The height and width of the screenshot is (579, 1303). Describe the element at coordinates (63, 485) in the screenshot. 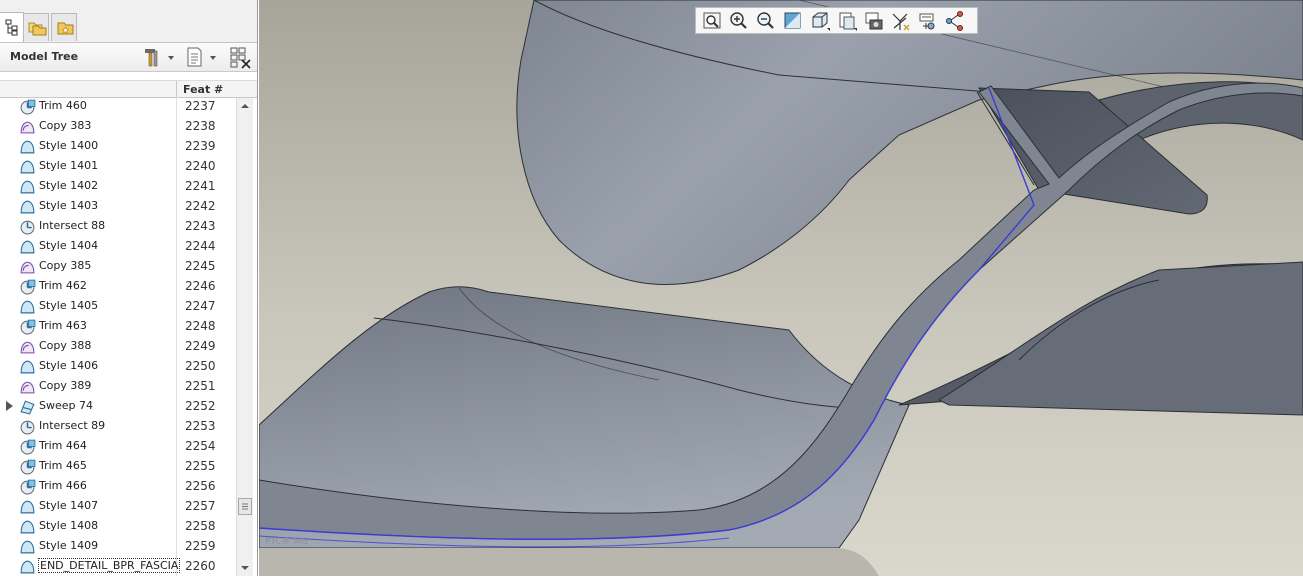

I see `tree-item-label: Trim 466` at that location.